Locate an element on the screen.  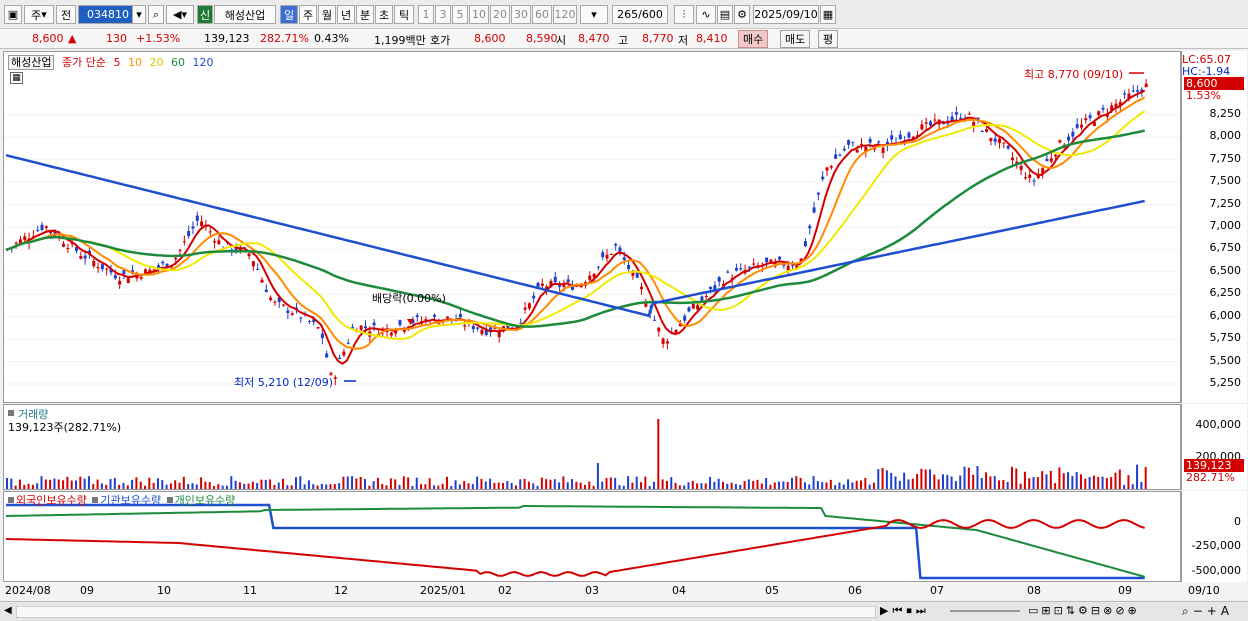
save-icon: ▤ is located at coordinates (725, 14).